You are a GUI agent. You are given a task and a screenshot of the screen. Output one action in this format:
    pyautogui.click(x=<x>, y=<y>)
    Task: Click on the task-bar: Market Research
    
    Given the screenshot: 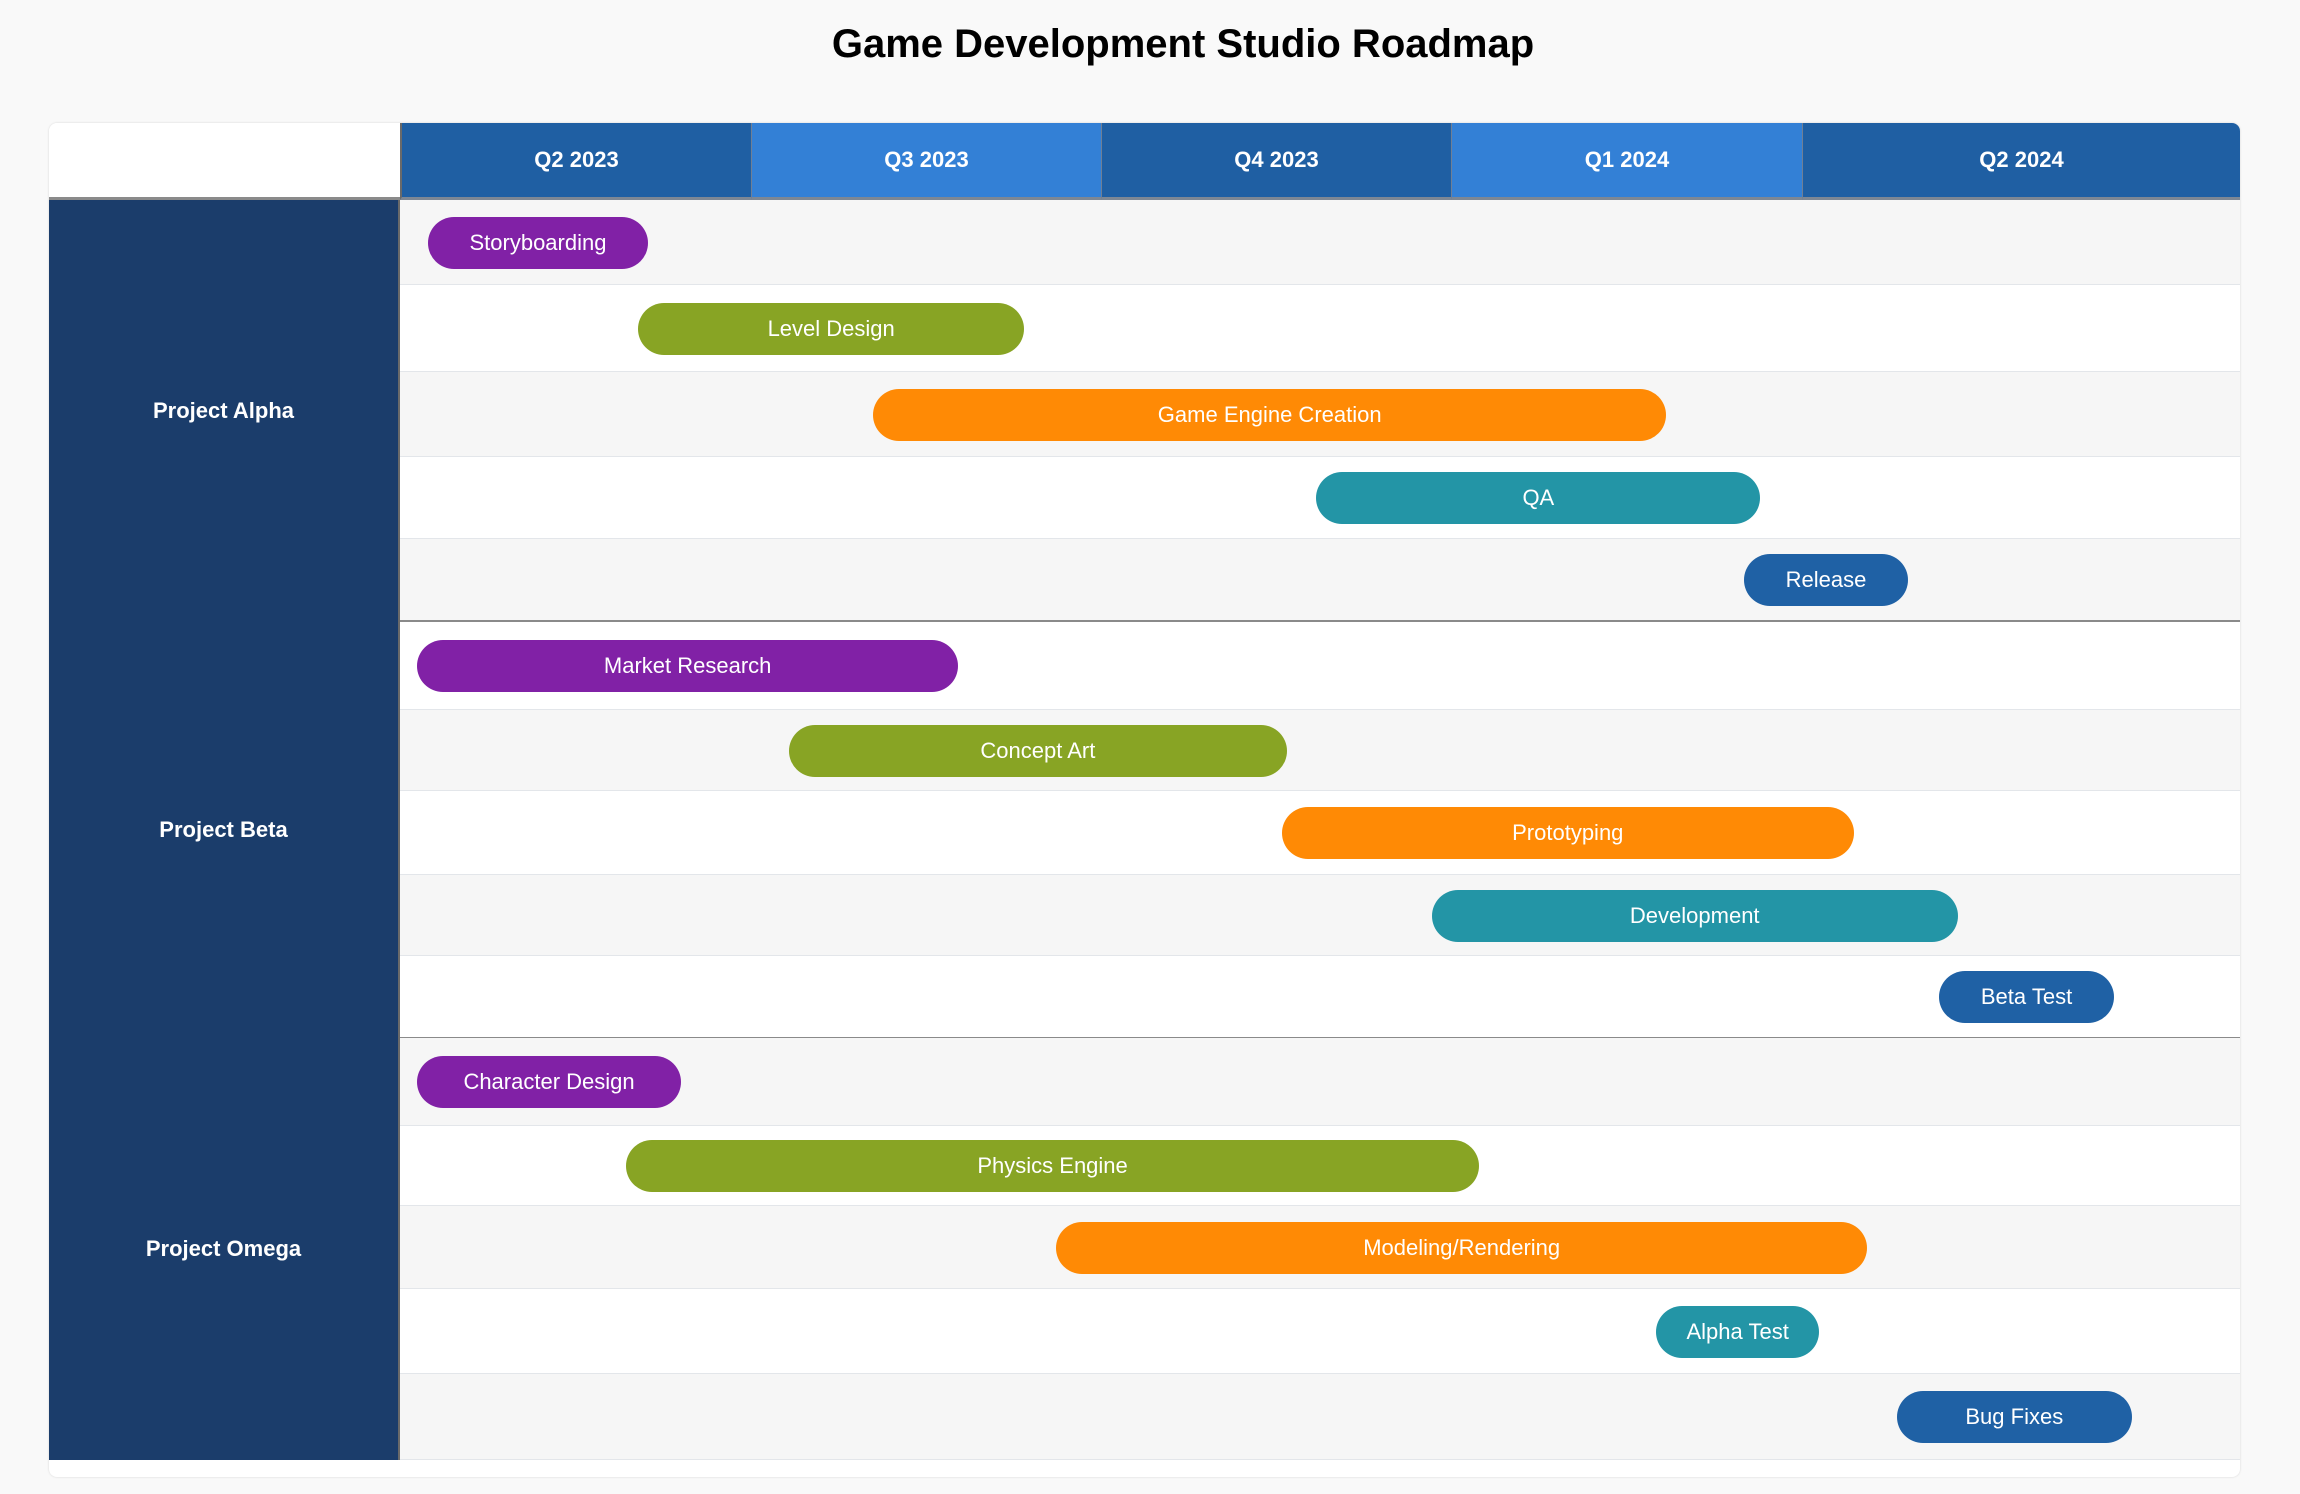 What is the action you would take?
    pyautogui.click(x=688, y=665)
    